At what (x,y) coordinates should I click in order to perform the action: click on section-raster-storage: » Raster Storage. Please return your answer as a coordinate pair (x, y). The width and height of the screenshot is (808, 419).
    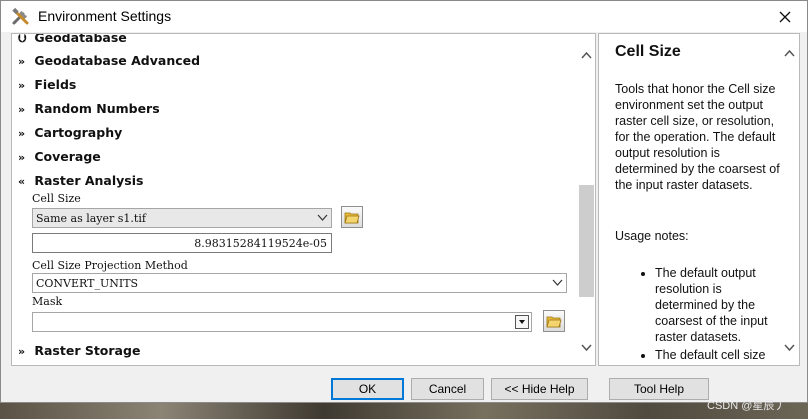
    Looking at the image, I should click on (79, 350).